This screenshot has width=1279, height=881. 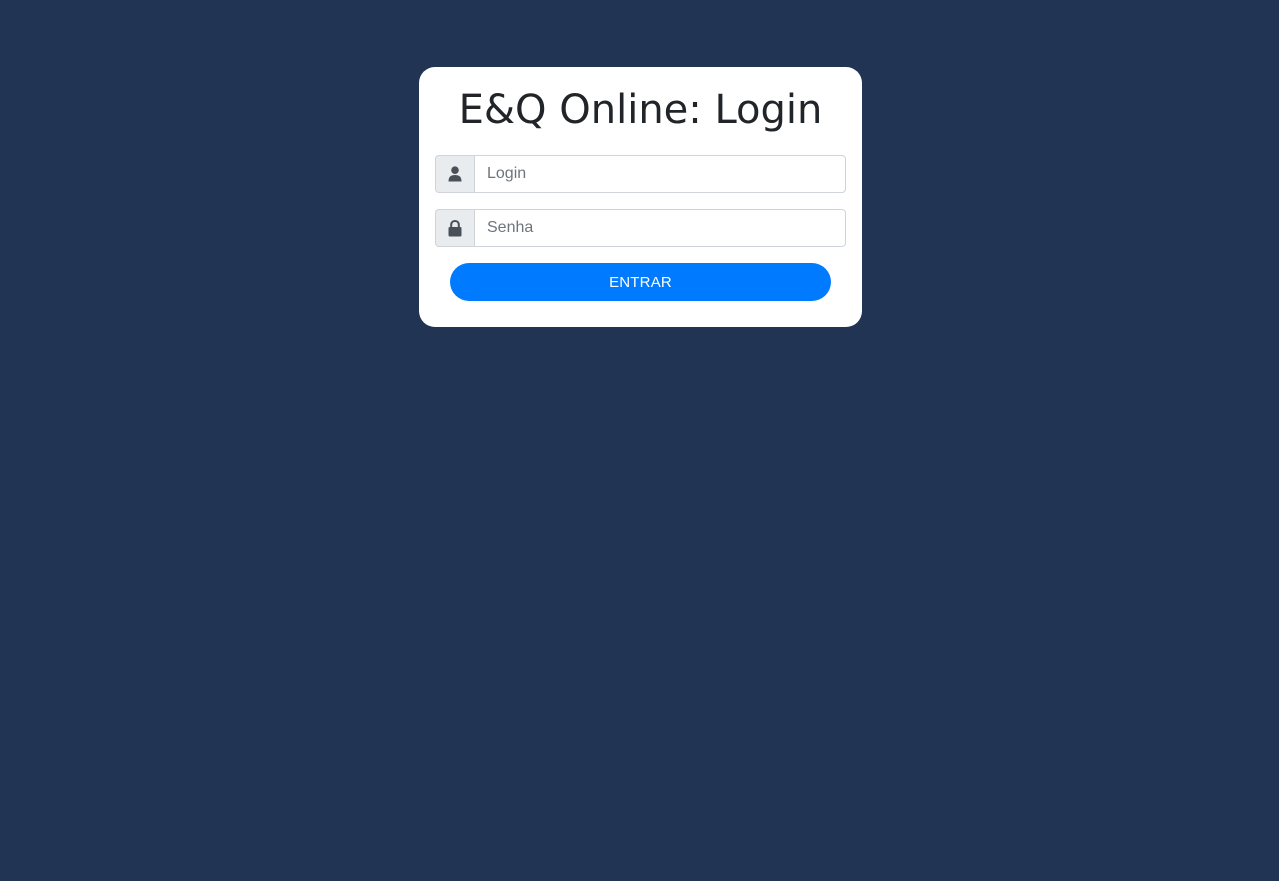 What do you see at coordinates (640, 282) in the screenshot?
I see `submit-button: ENTRAR` at bounding box center [640, 282].